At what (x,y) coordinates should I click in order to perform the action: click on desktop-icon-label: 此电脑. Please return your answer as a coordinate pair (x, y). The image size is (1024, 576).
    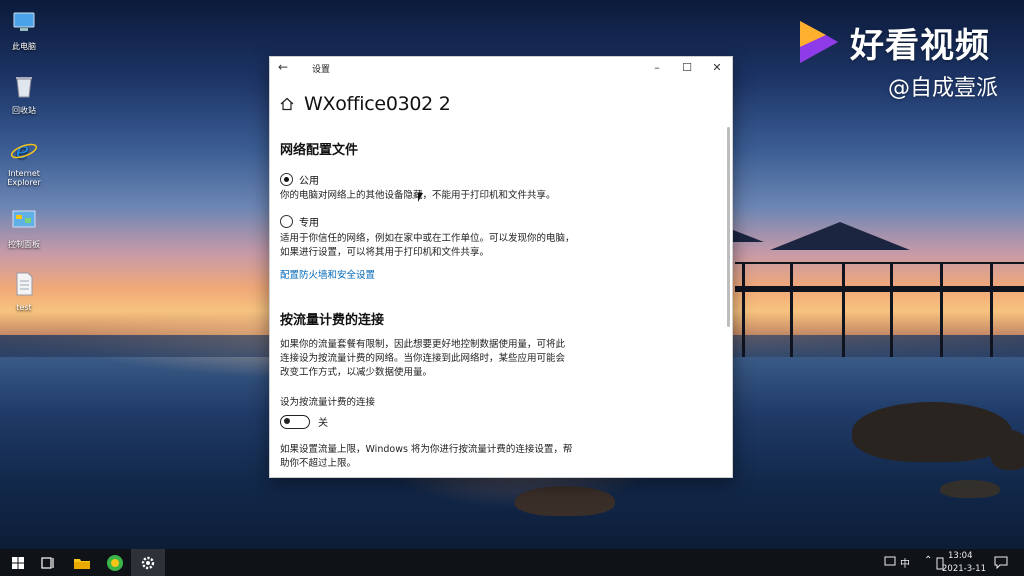
    Looking at the image, I should click on (24, 46).